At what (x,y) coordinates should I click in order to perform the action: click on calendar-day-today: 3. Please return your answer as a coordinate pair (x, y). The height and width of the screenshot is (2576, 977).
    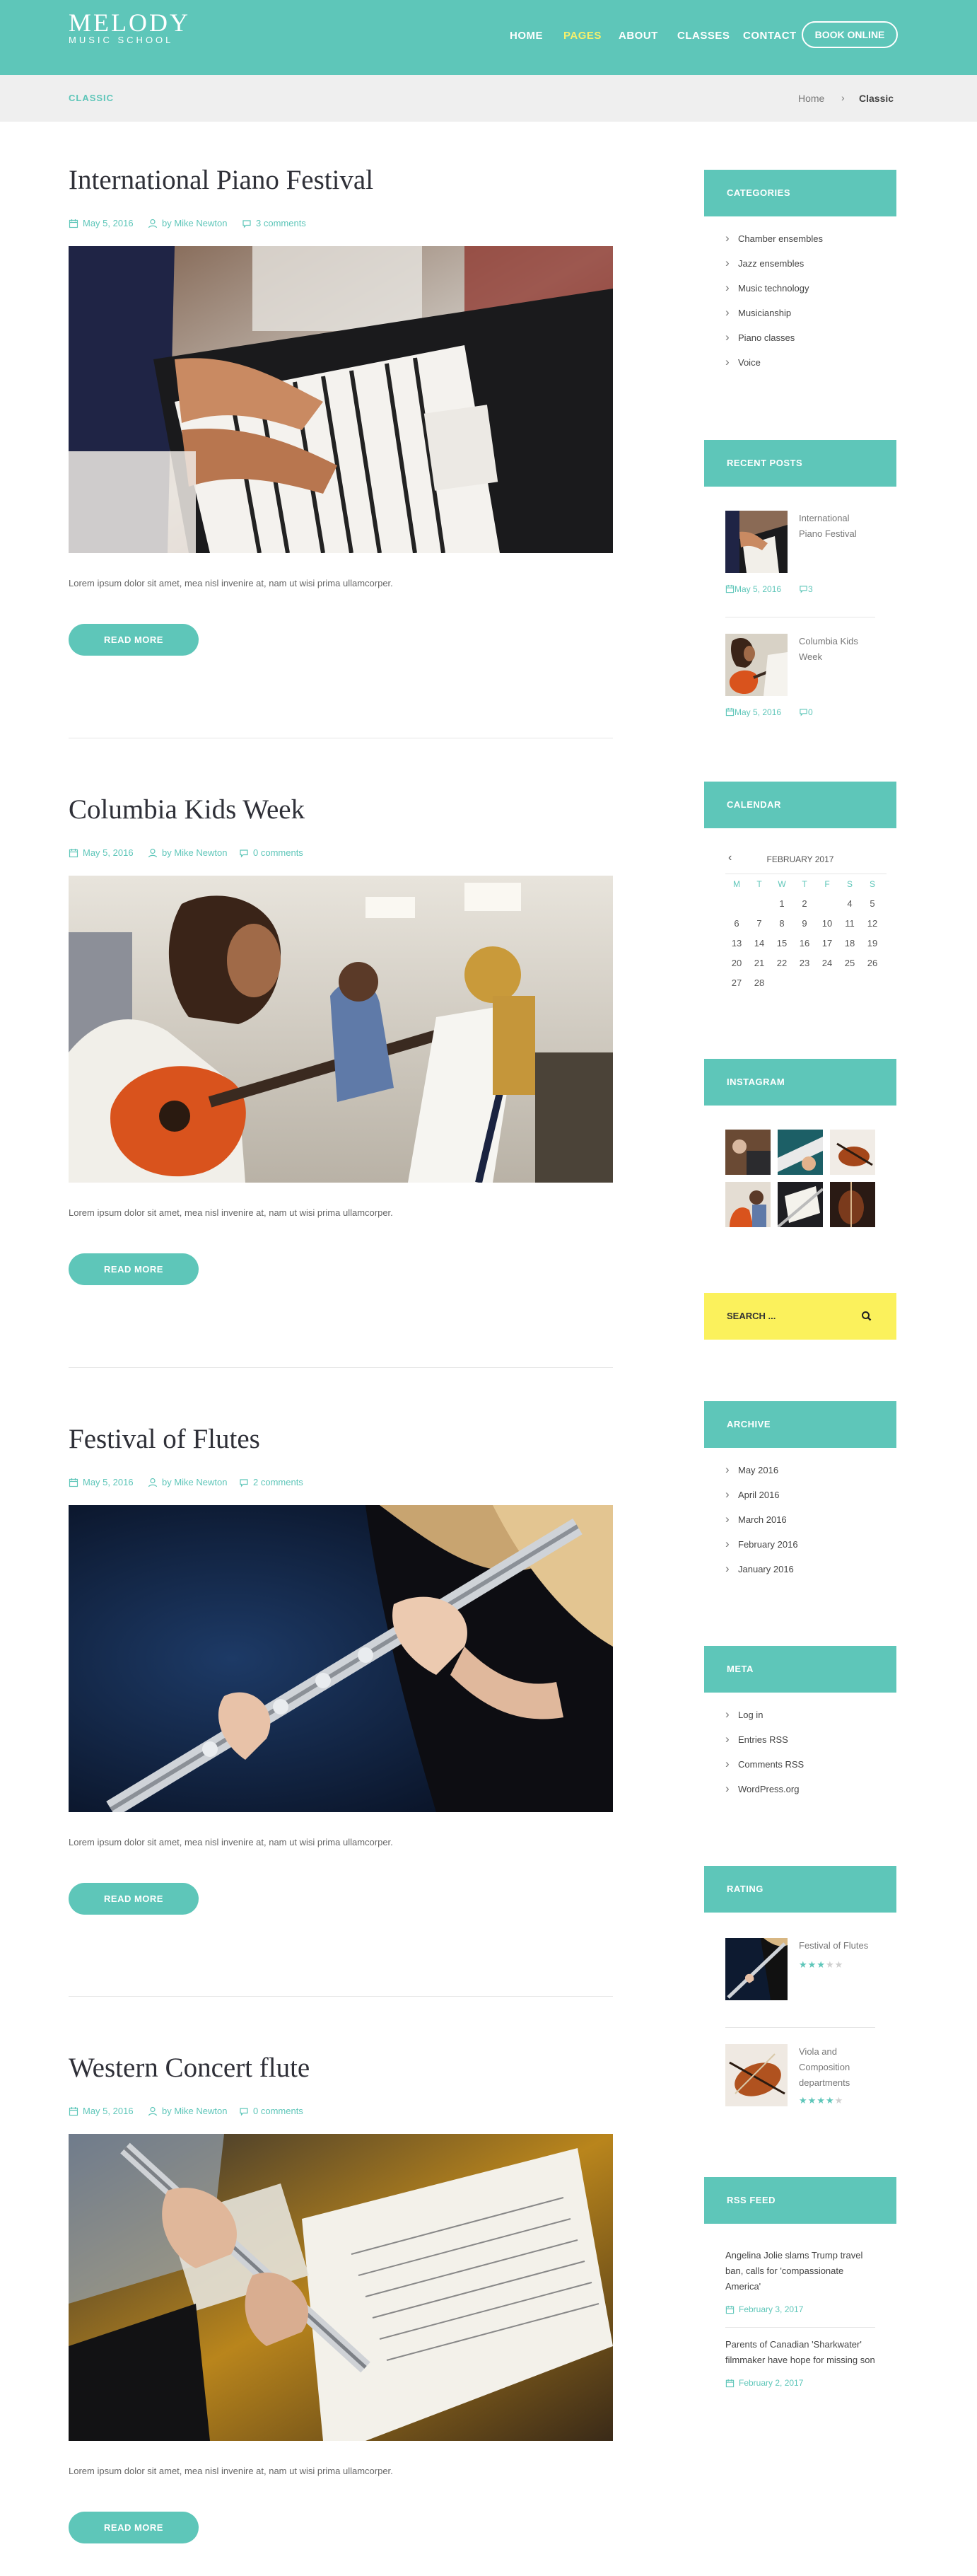
    Looking at the image, I should click on (827, 904).